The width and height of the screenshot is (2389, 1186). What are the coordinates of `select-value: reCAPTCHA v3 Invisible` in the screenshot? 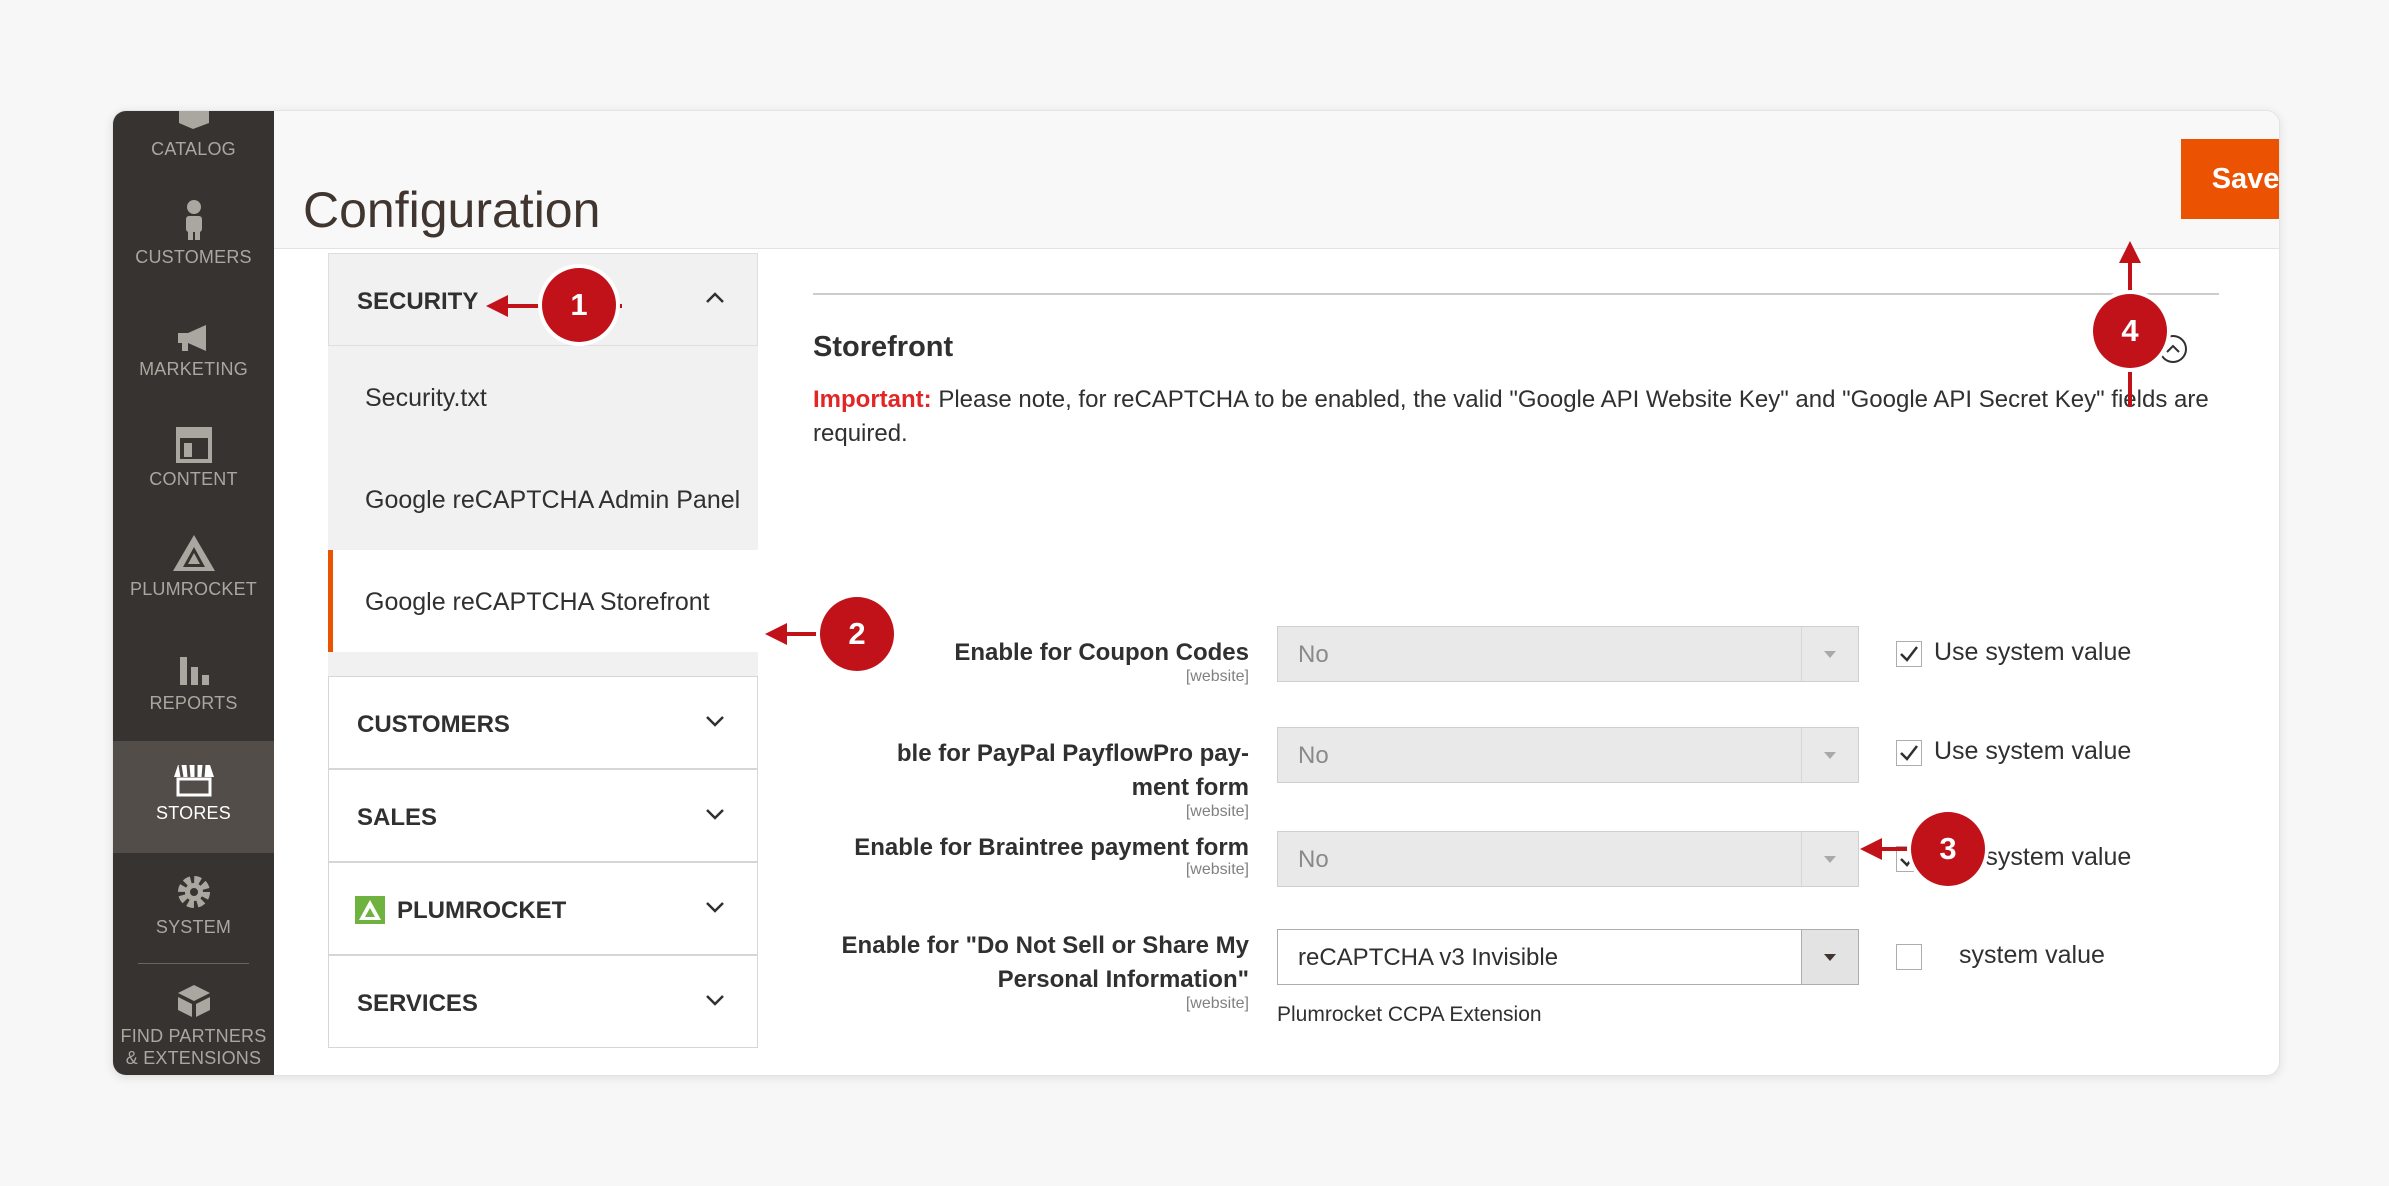 It's located at (1428, 957).